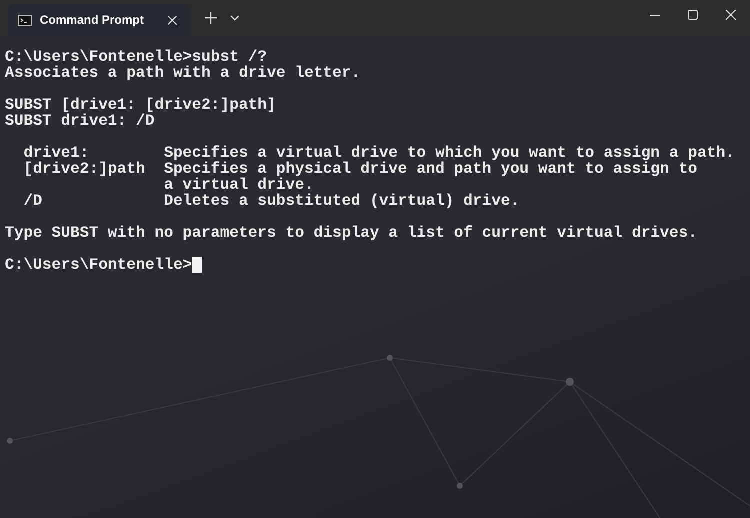  I want to click on terminal-line: Type SUBST with no parameters to display a list of current virtual drives., so click(351, 233).